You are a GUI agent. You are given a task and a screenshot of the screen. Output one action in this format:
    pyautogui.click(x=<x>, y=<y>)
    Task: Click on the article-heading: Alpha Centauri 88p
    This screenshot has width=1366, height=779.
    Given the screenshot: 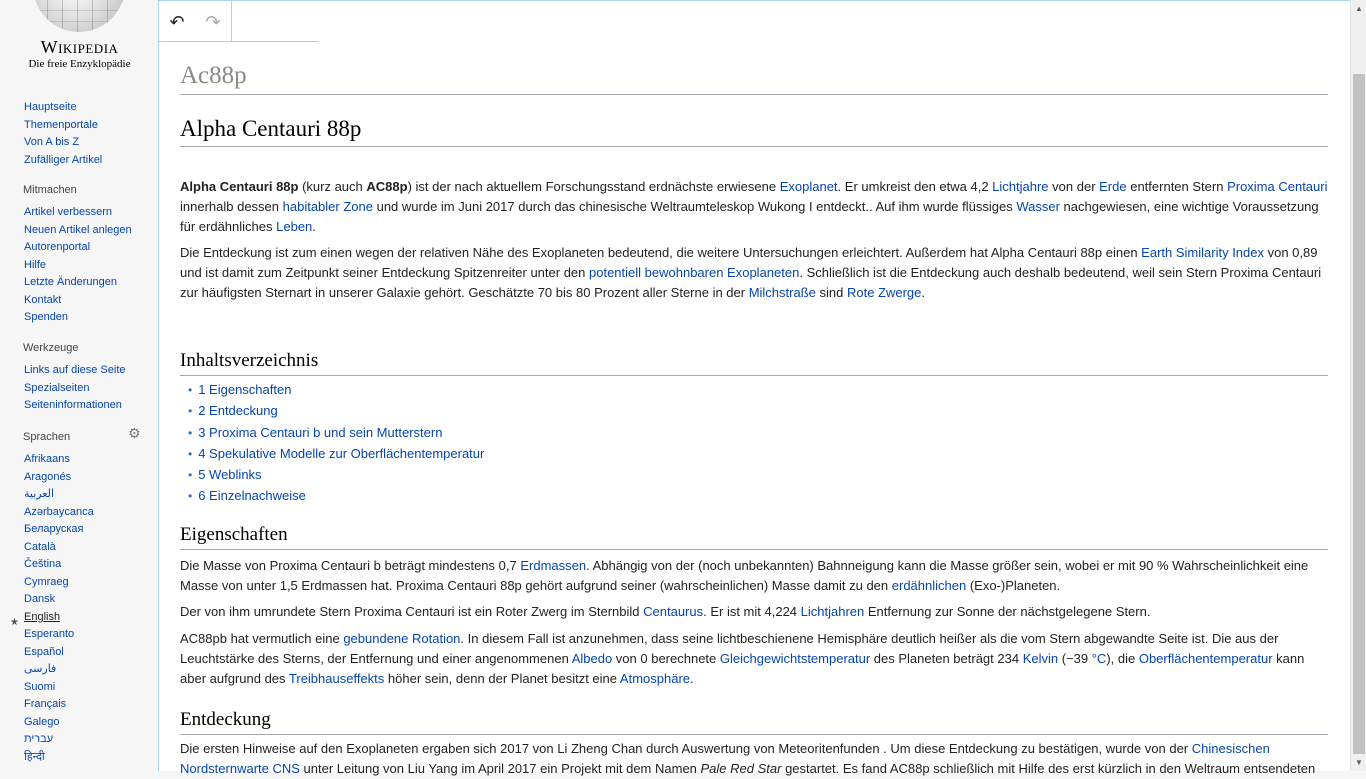 What is the action you would take?
    pyautogui.click(x=754, y=131)
    